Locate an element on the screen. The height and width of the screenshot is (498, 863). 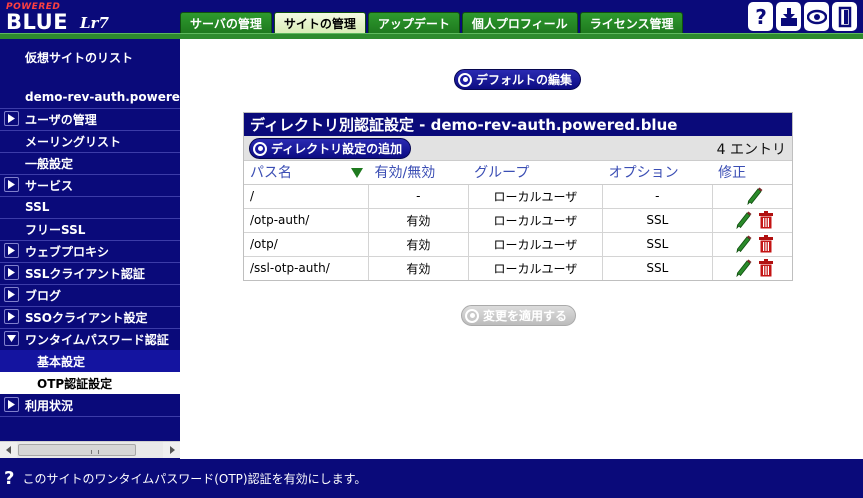
tab-personal-profile: 個人プロフィール is located at coordinates (519, 23).